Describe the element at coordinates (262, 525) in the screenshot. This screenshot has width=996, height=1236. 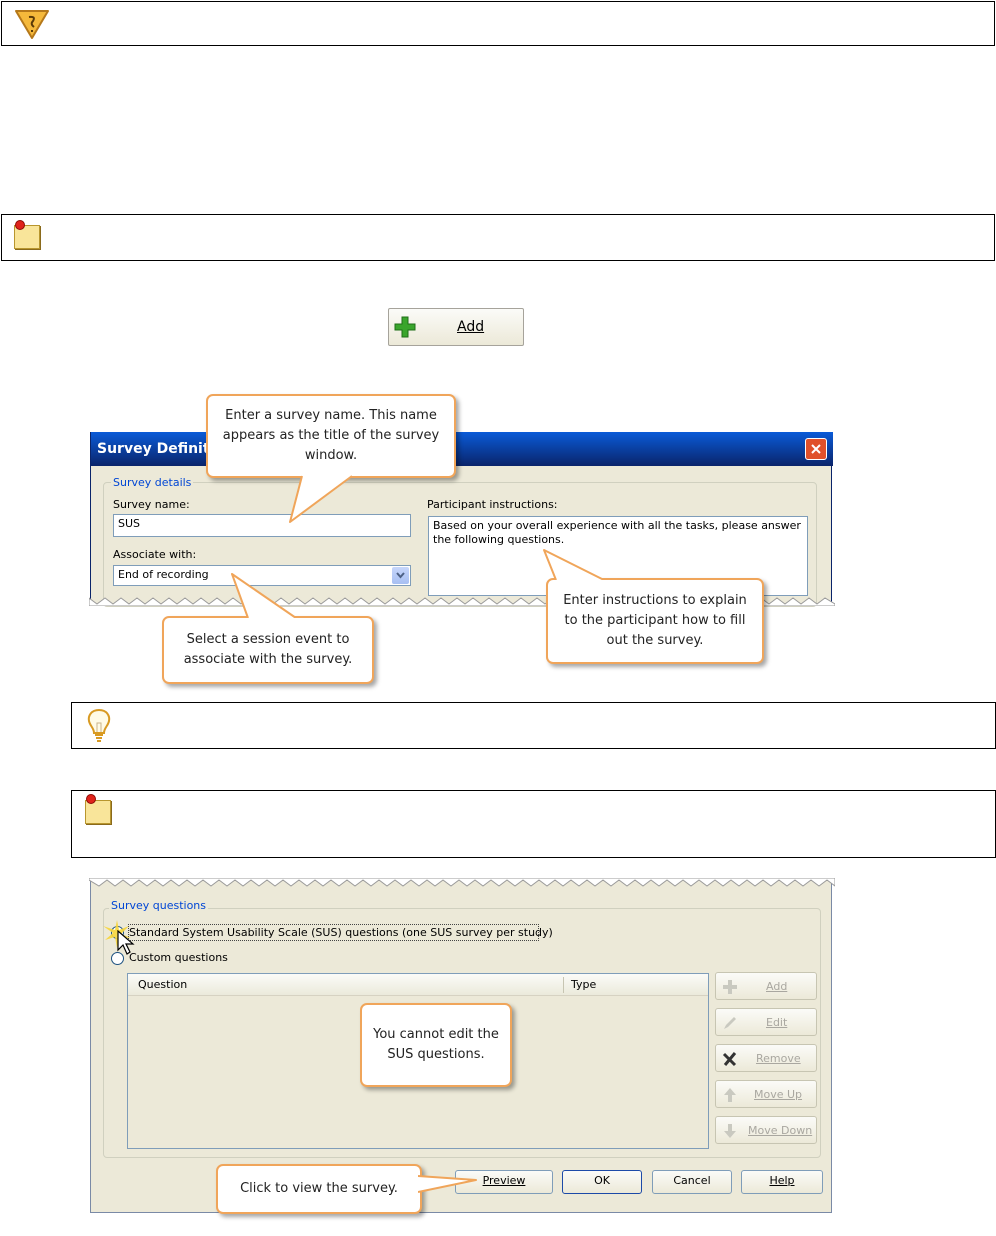
I see `survey-name-input: SUS` at that location.